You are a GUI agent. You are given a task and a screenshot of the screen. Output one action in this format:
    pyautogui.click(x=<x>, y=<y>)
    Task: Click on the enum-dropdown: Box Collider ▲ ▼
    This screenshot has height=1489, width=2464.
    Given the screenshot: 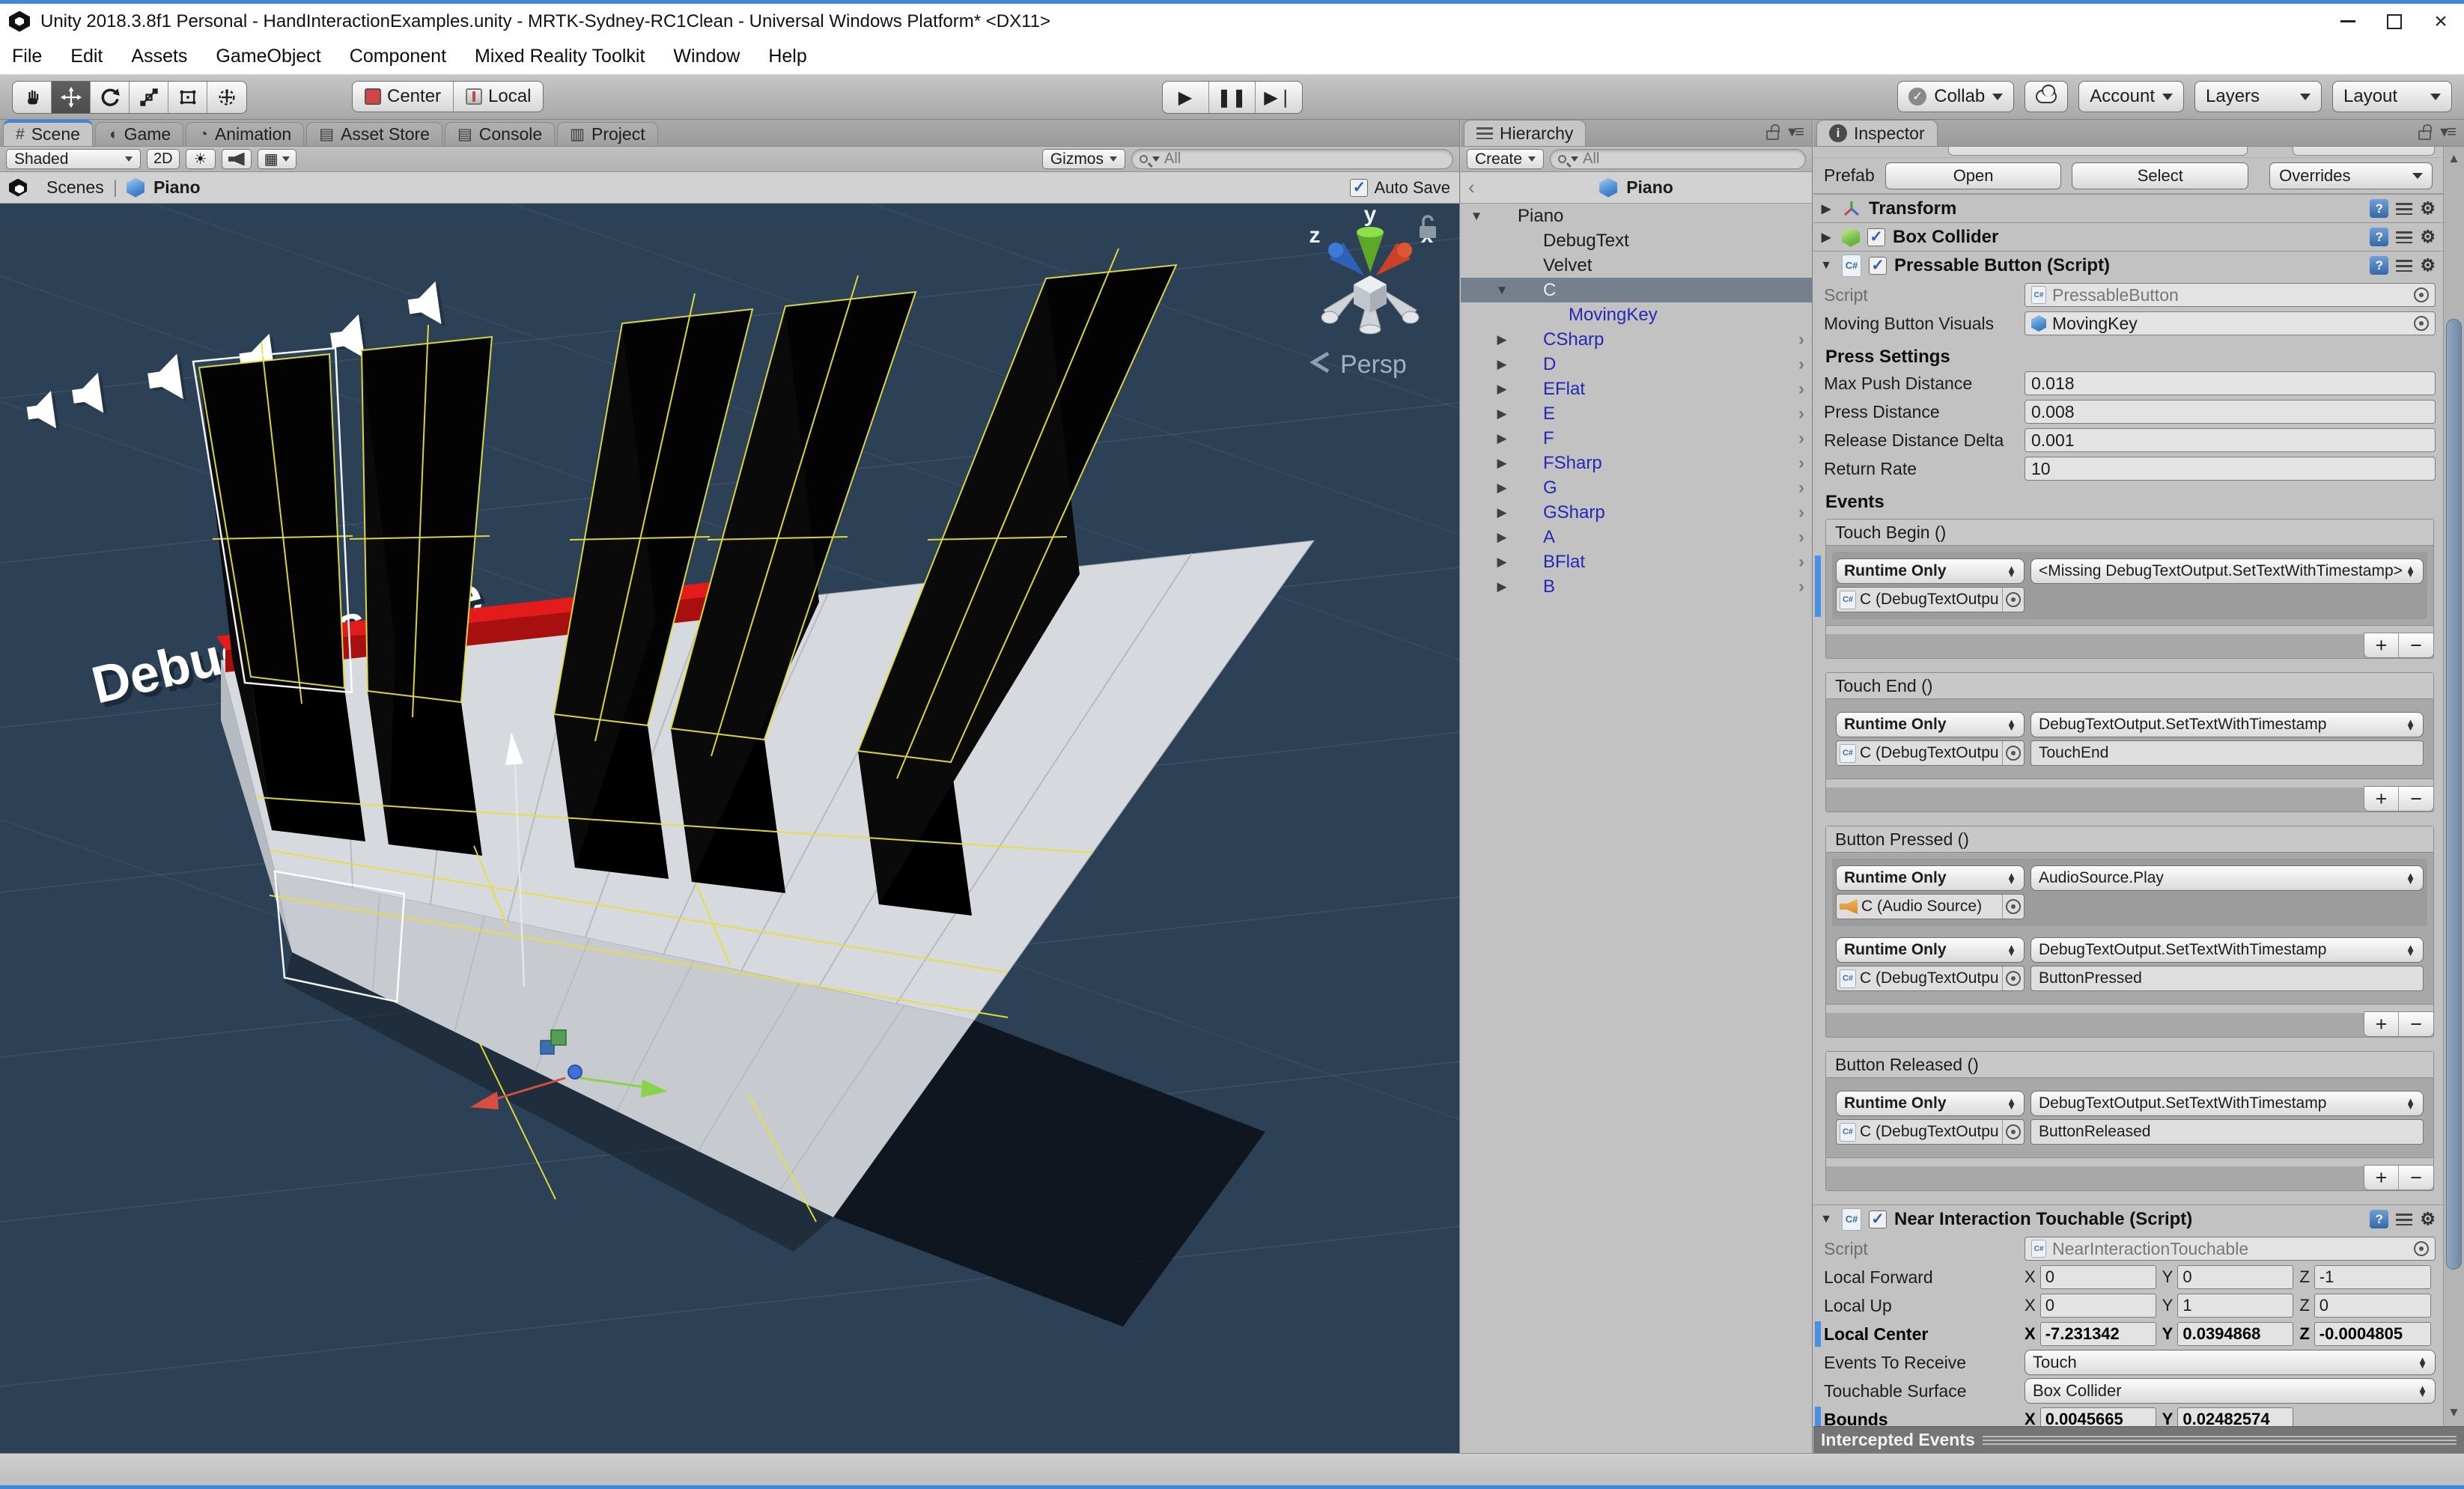 What is the action you would take?
    pyautogui.click(x=2230, y=1391)
    